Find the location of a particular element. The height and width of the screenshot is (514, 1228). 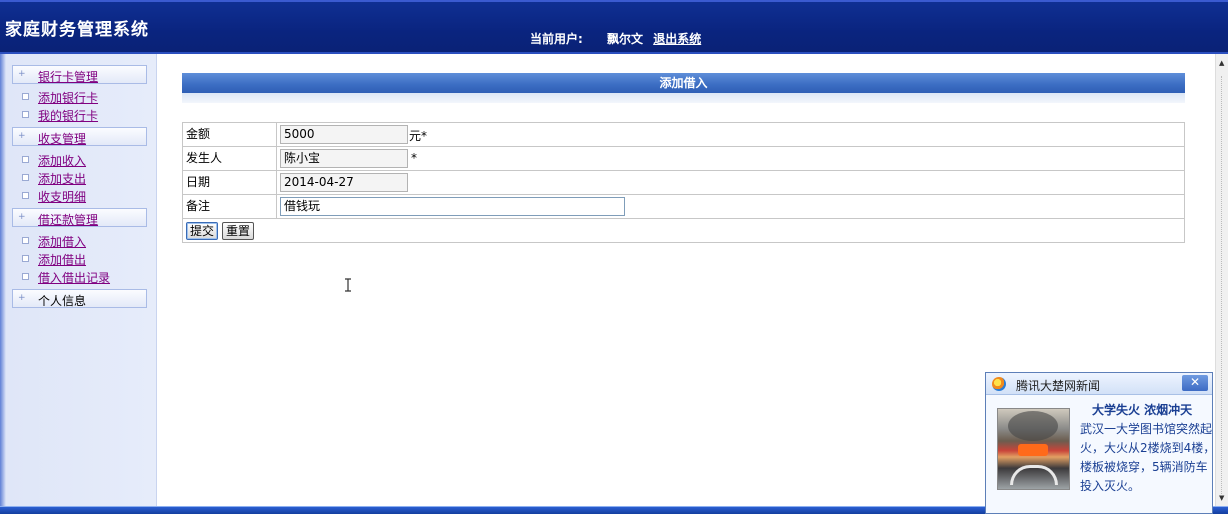

photo-fire is located at coordinates (1033, 450).